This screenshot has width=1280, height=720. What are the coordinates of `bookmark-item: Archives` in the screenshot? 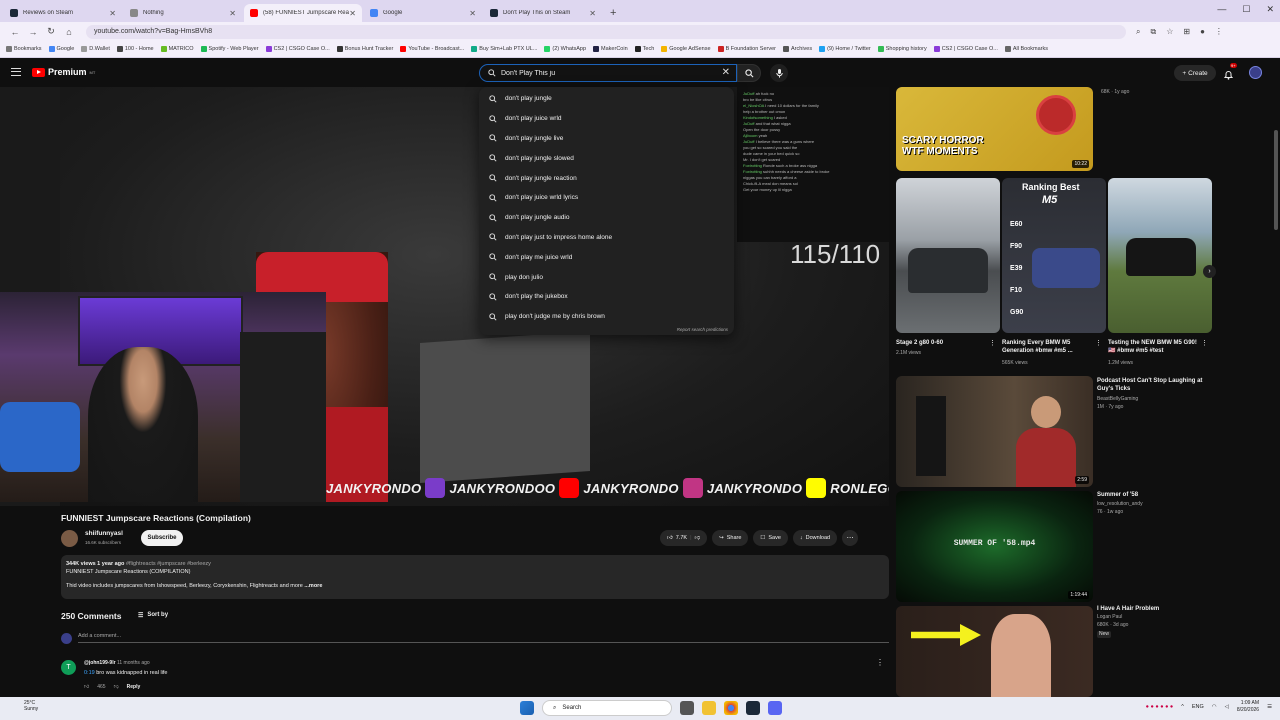 It's located at (797, 49).